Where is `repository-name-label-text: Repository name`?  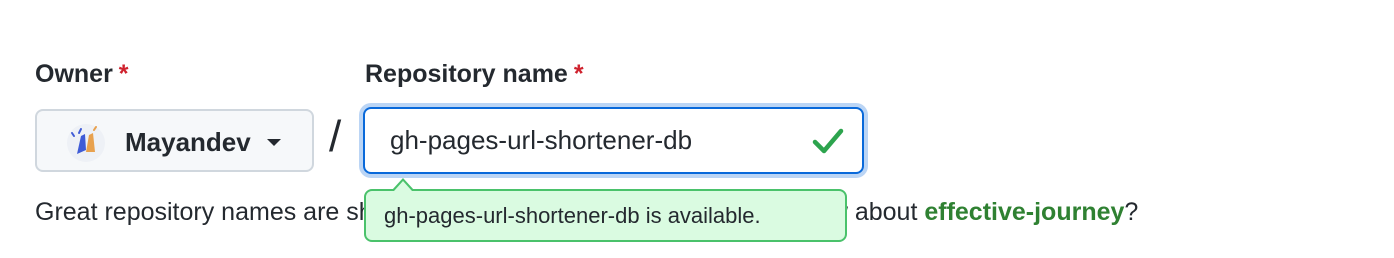
repository-name-label-text: Repository name is located at coordinates (466, 74).